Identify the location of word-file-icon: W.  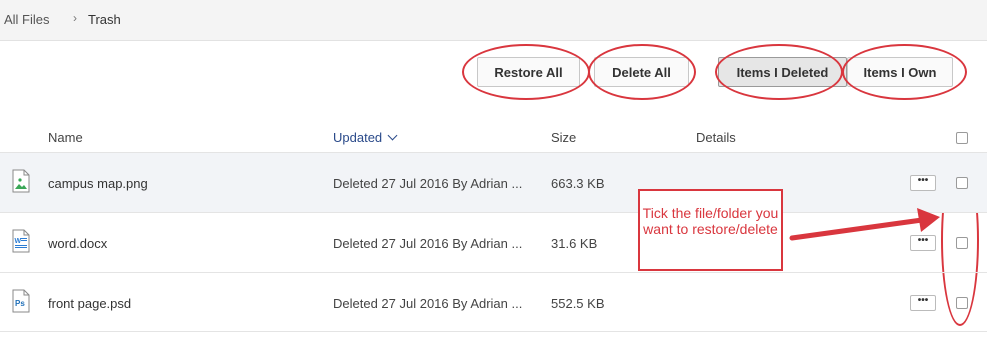
(21, 241).